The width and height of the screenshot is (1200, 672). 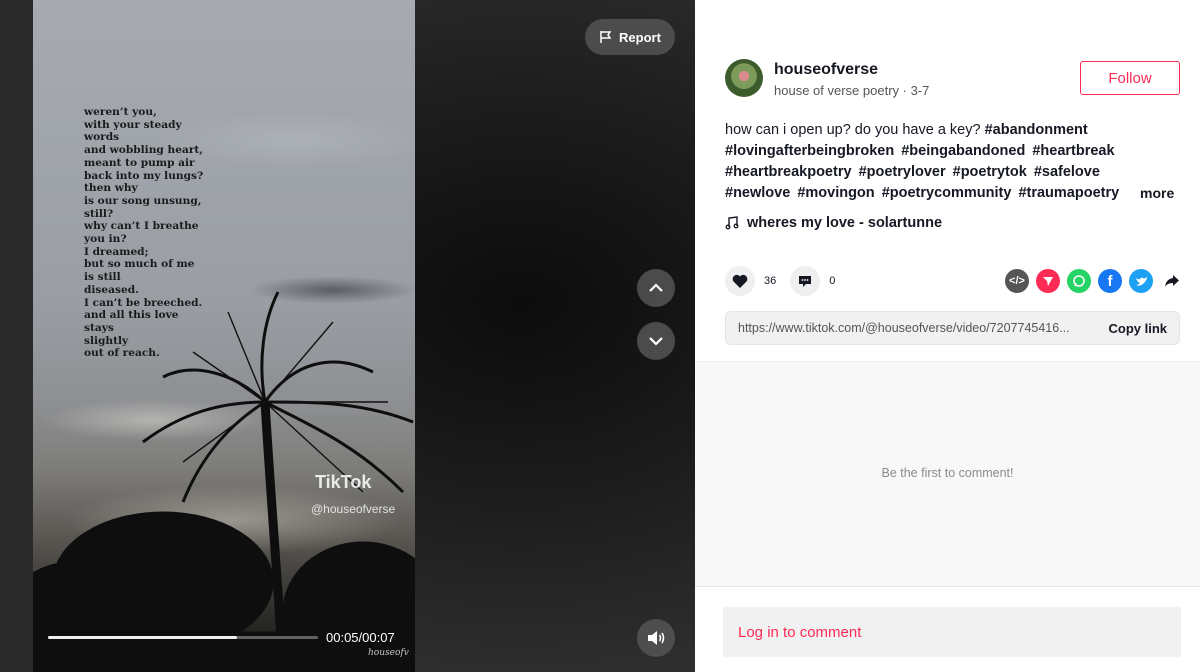 What do you see at coordinates (832, 281) in the screenshot?
I see `comment-count: 0` at bounding box center [832, 281].